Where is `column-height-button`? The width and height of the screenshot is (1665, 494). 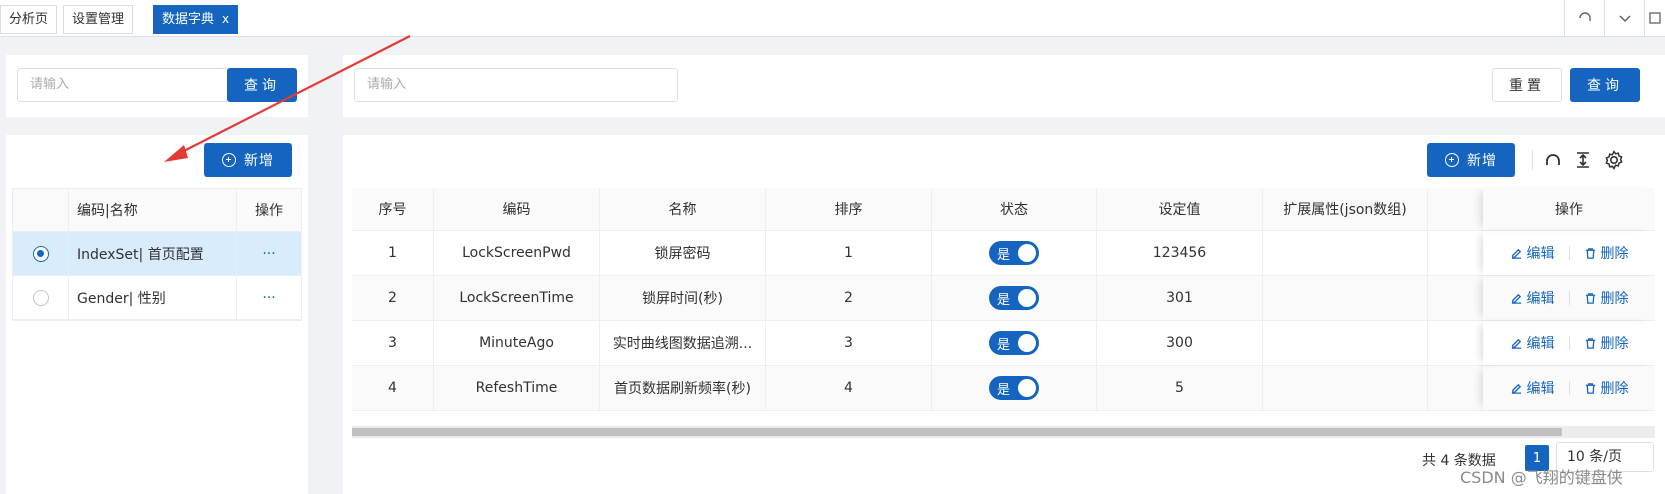
column-height-button is located at coordinates (1583, 160).